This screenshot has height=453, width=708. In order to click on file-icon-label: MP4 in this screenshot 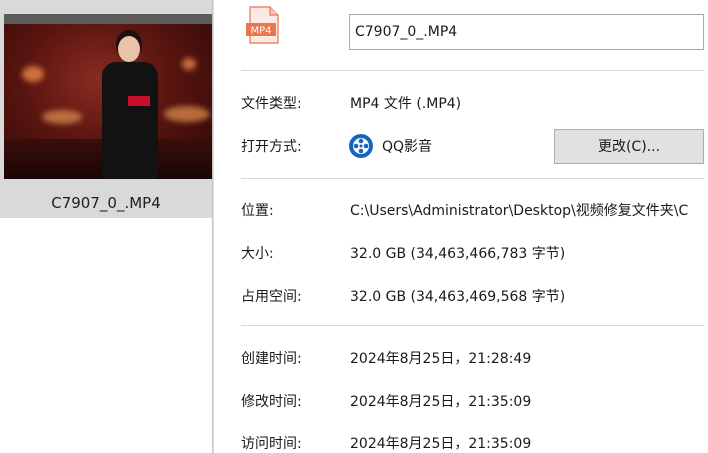, I will do `click(260, 31)`.